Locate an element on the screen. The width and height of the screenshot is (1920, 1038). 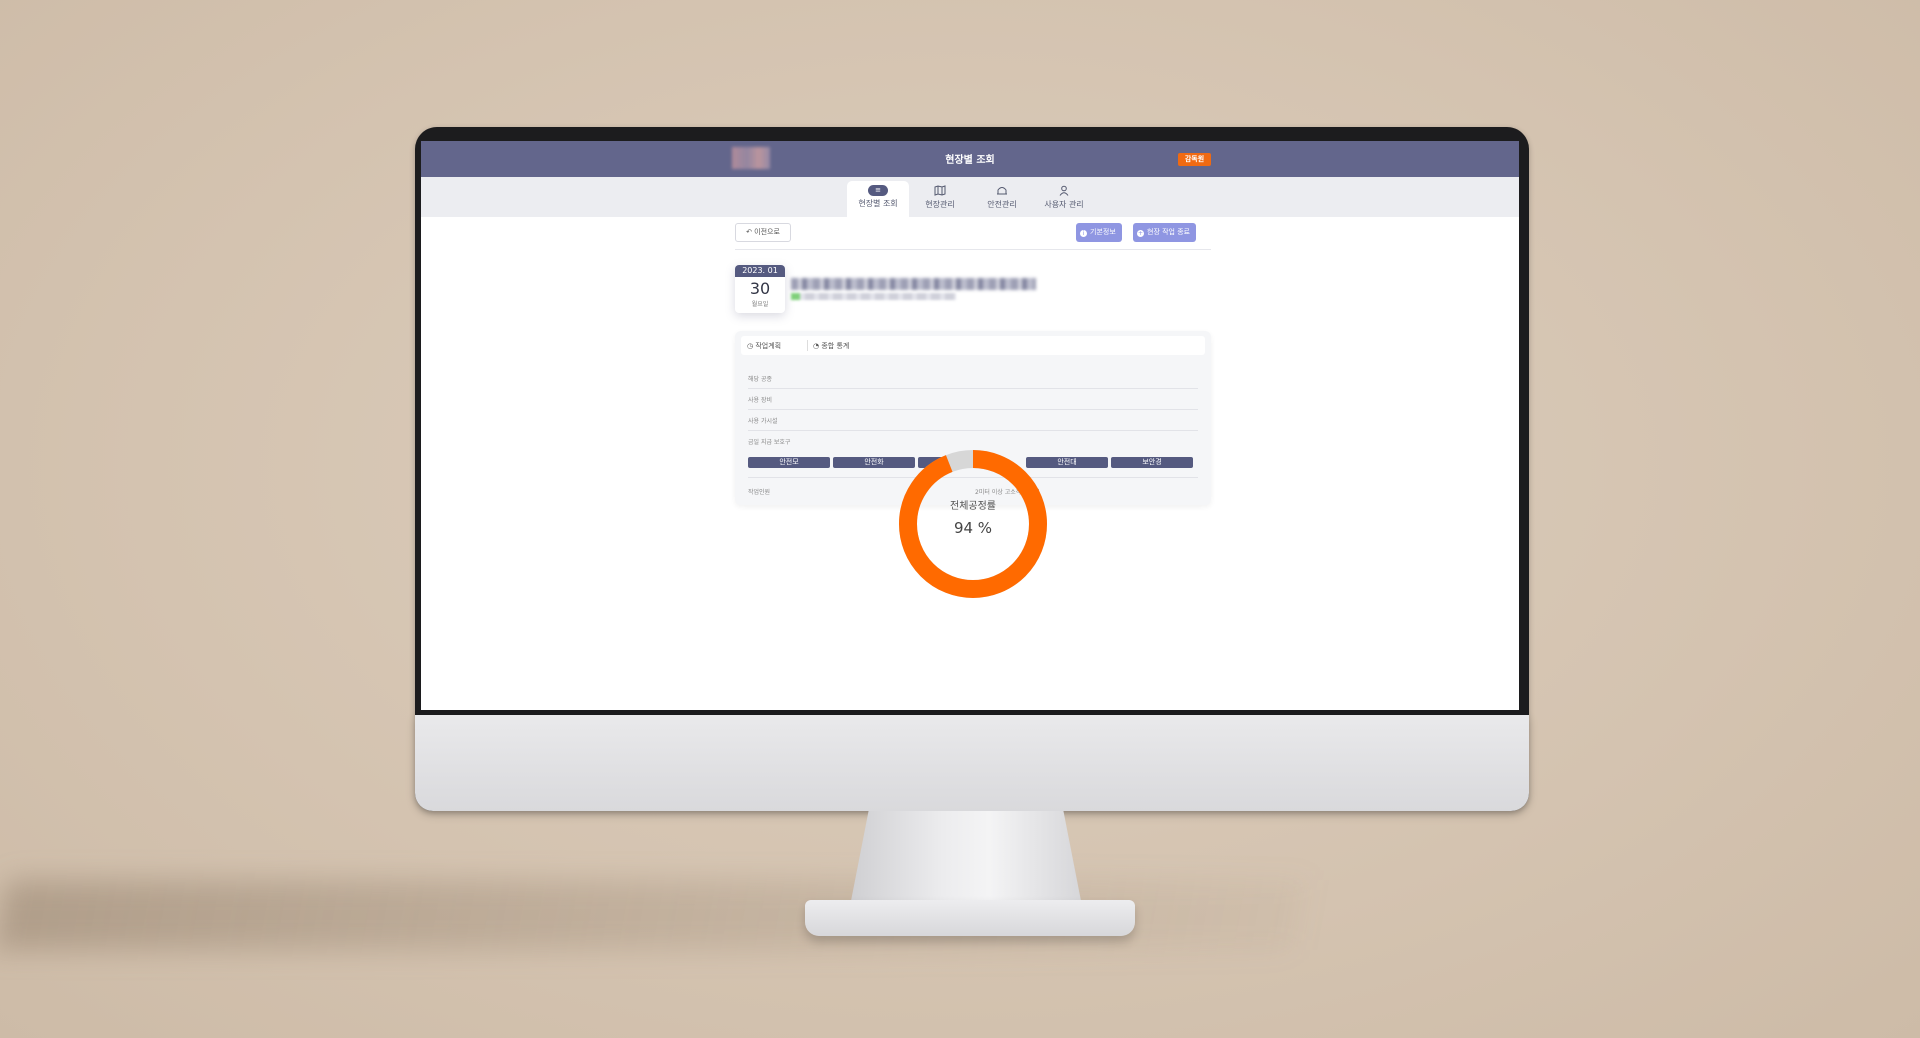
clock-icon: ◷ is located at coordinates (750, 346).